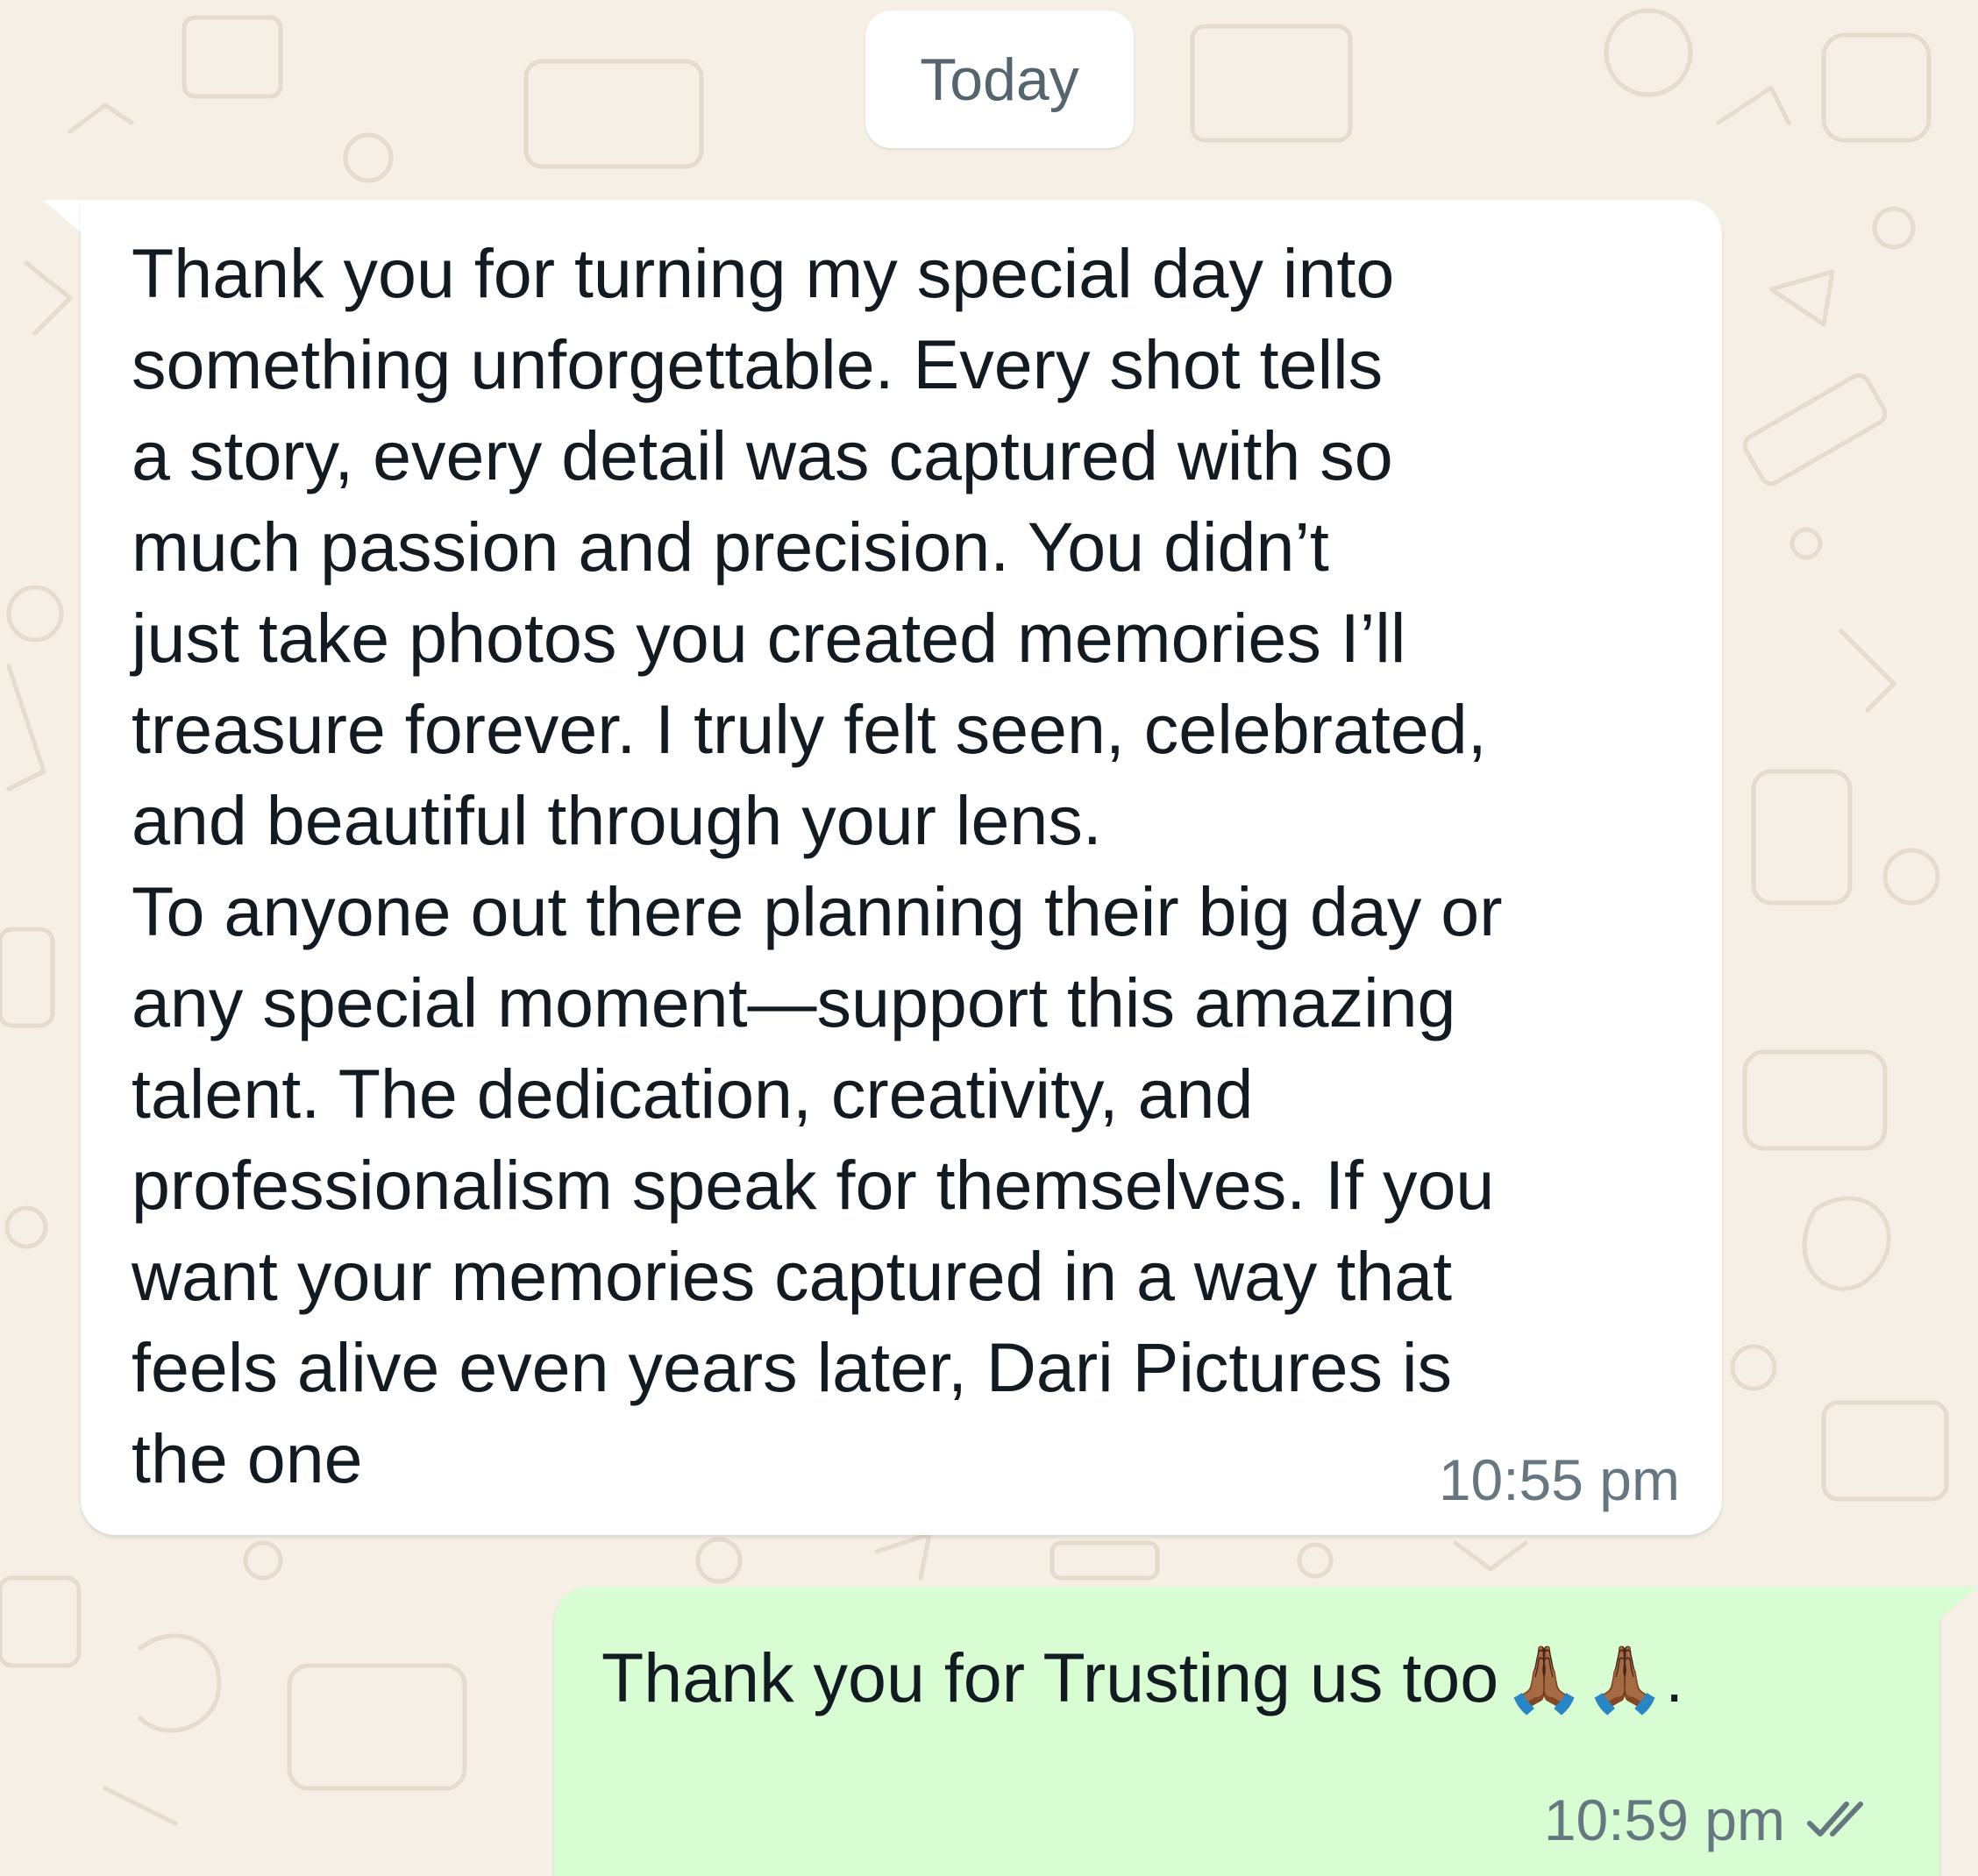  I want to click on outgoing-message-meta: 10:59 pm, so click(1709, 1820).